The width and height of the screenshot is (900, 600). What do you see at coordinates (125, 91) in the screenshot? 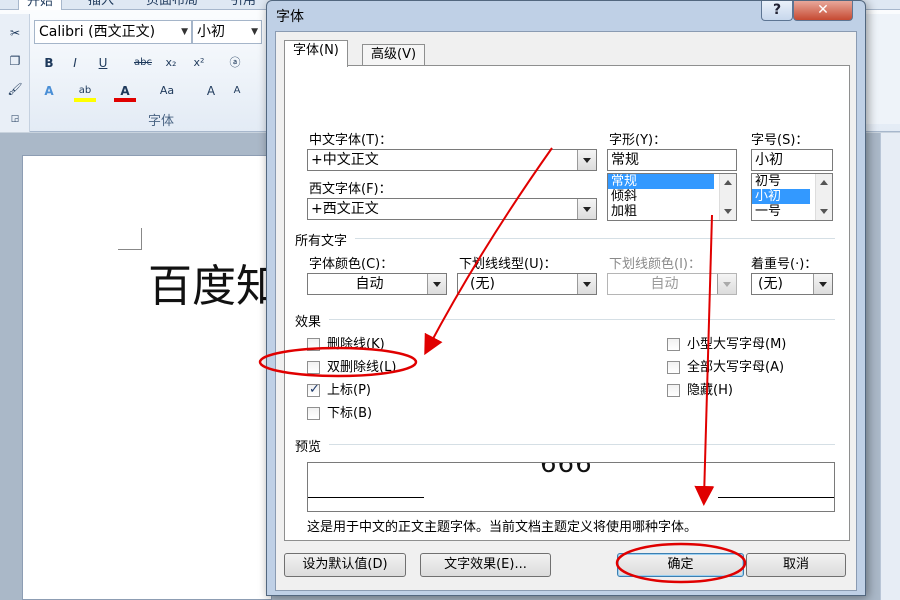
I see `font-color-icon: A` at bounding box center [125, 91].